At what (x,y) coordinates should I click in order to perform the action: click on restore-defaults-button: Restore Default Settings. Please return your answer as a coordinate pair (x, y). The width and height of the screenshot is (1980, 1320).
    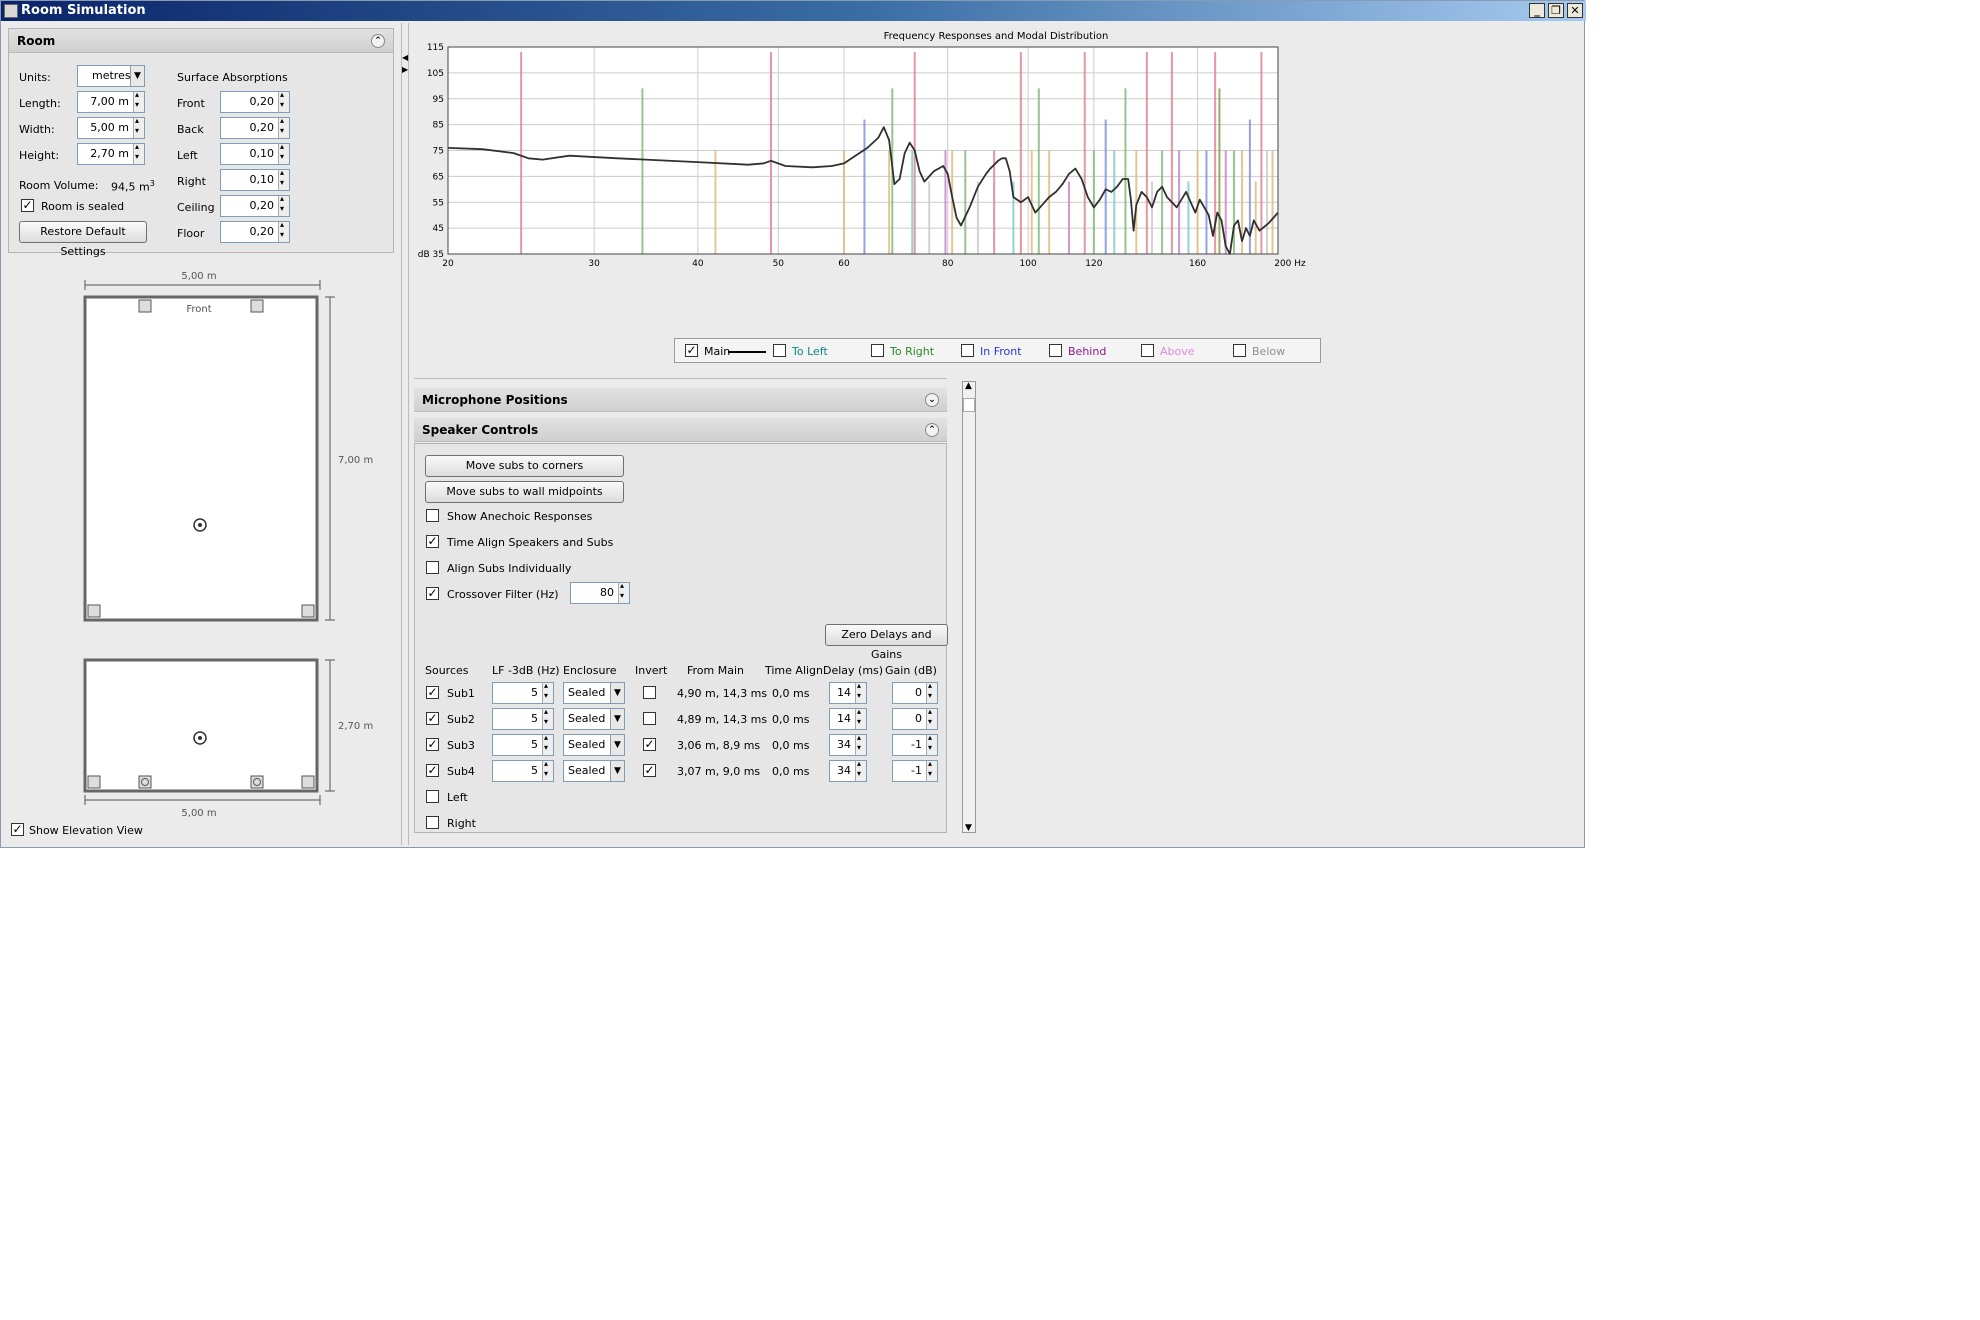
    Looking at the image, I should click on (83, 239).